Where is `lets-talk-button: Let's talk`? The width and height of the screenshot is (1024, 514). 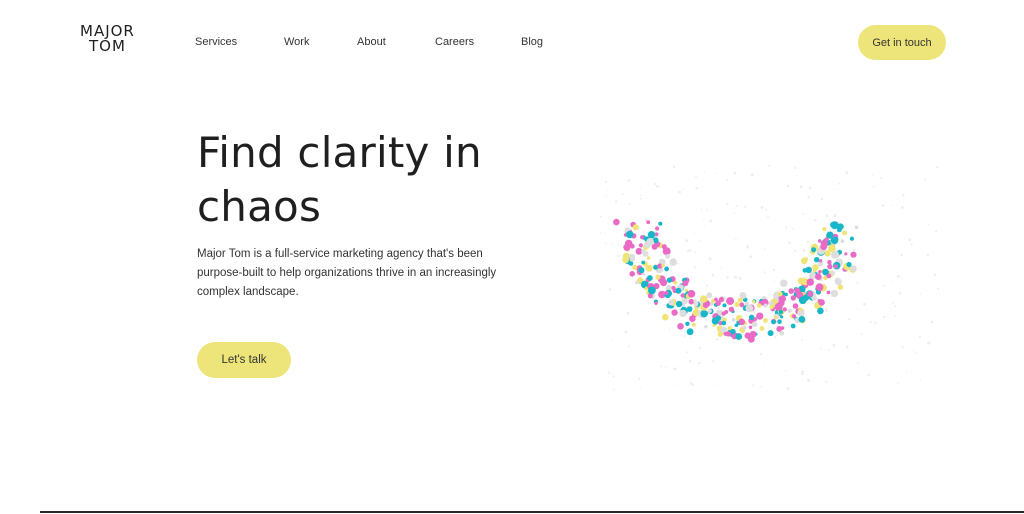
lets-talk-button: Let's talk is located at coordinates (244, 360).